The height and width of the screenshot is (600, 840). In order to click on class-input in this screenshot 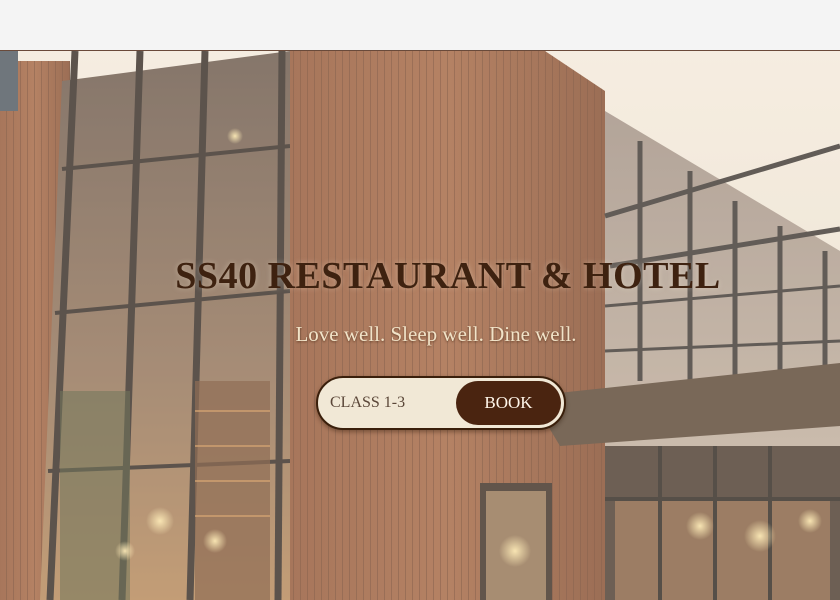, I will do `click(390, 403)`.